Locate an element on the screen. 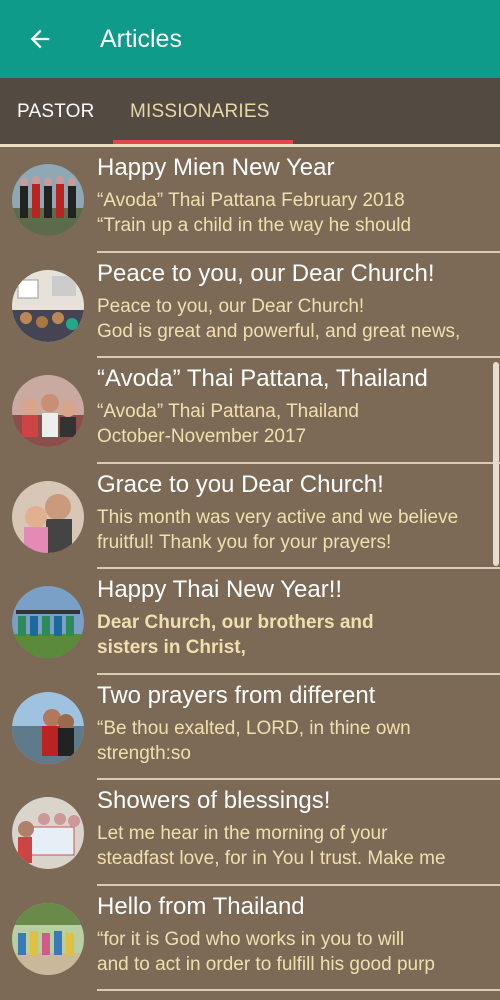 The width and height of the screenshot is (500, 1000). back-button is located at coordinates (40, 39).